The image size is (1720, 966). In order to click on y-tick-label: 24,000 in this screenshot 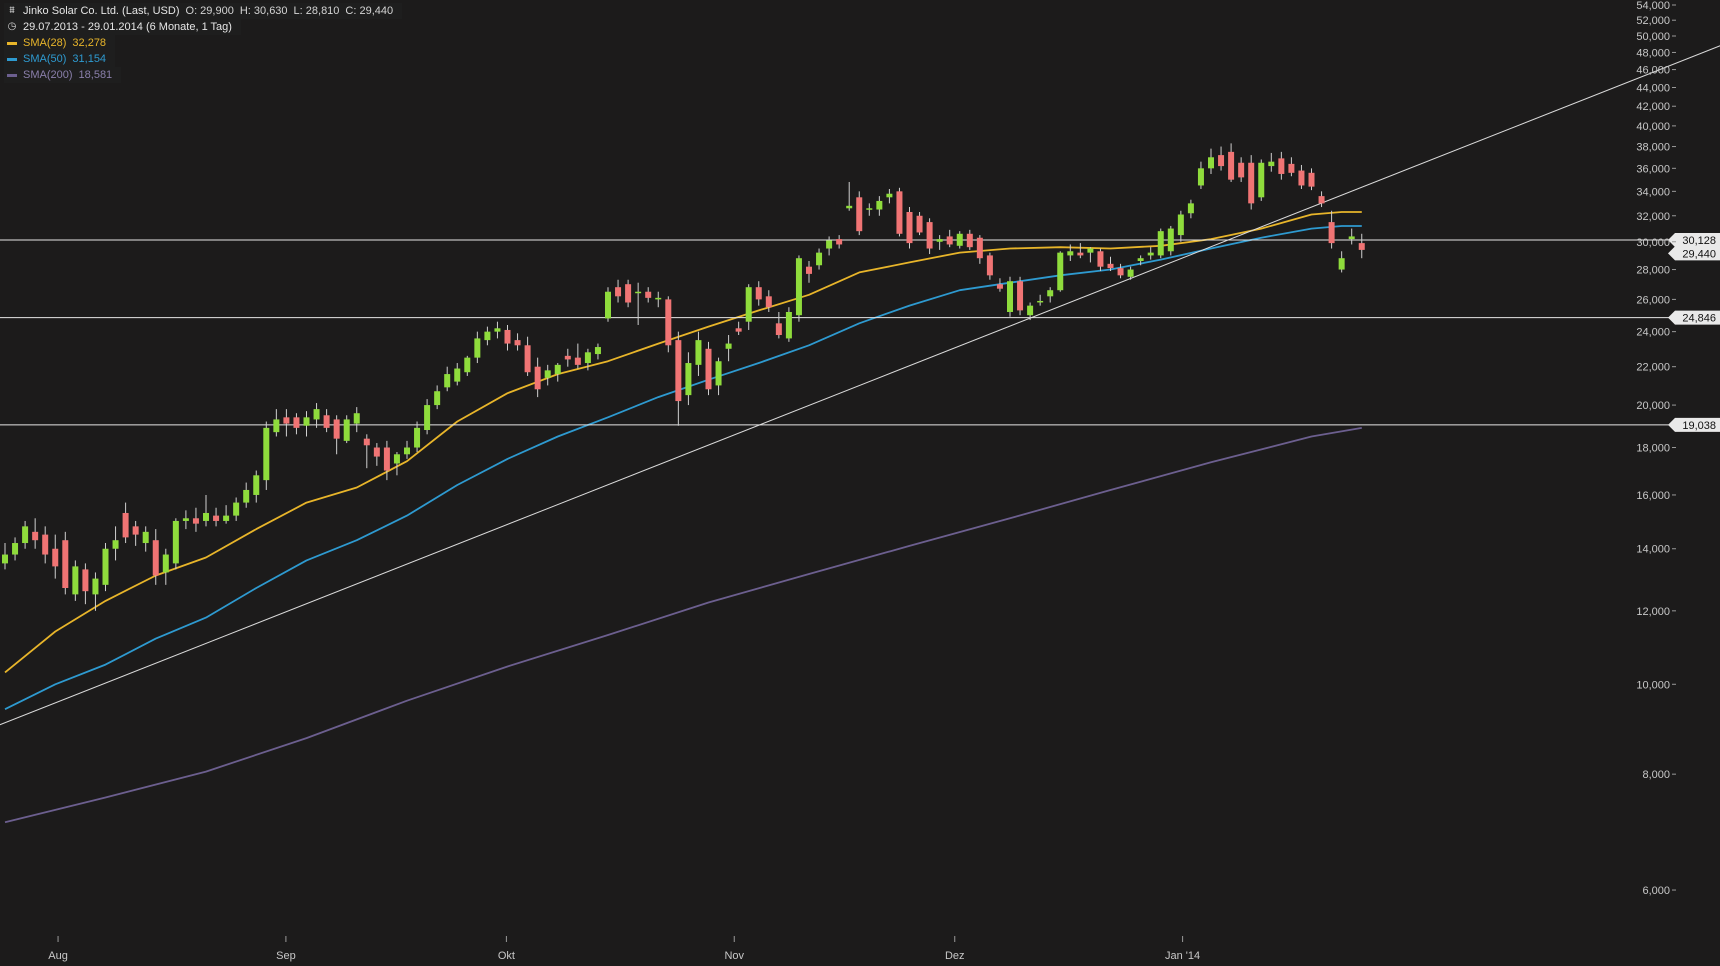, I will do `click(1653, 333)`.